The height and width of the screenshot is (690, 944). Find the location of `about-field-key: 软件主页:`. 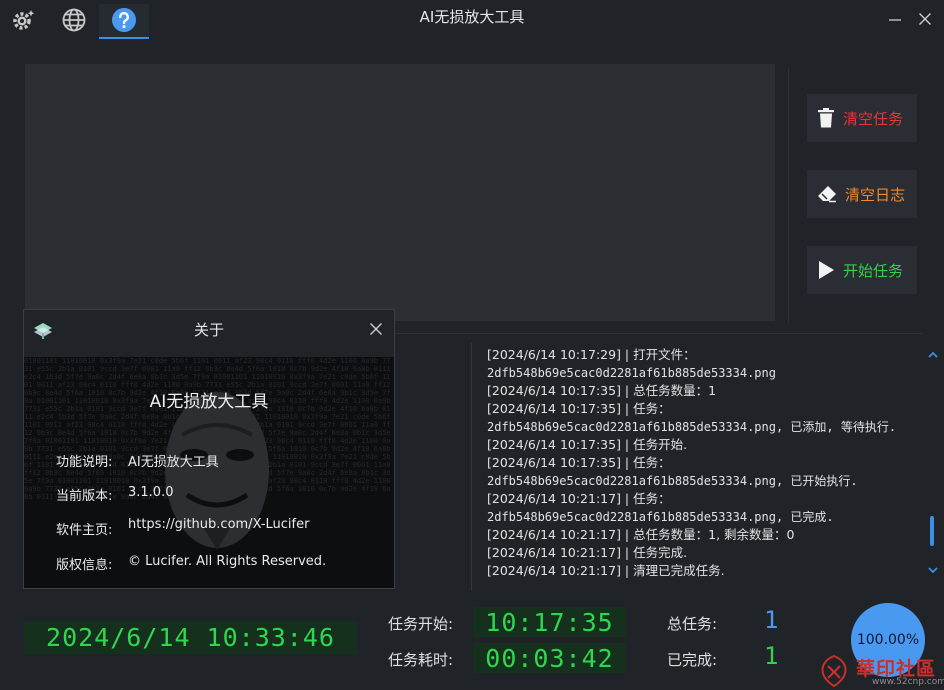

about-field-key: 软件主页: is located at coordinates (84, 530).